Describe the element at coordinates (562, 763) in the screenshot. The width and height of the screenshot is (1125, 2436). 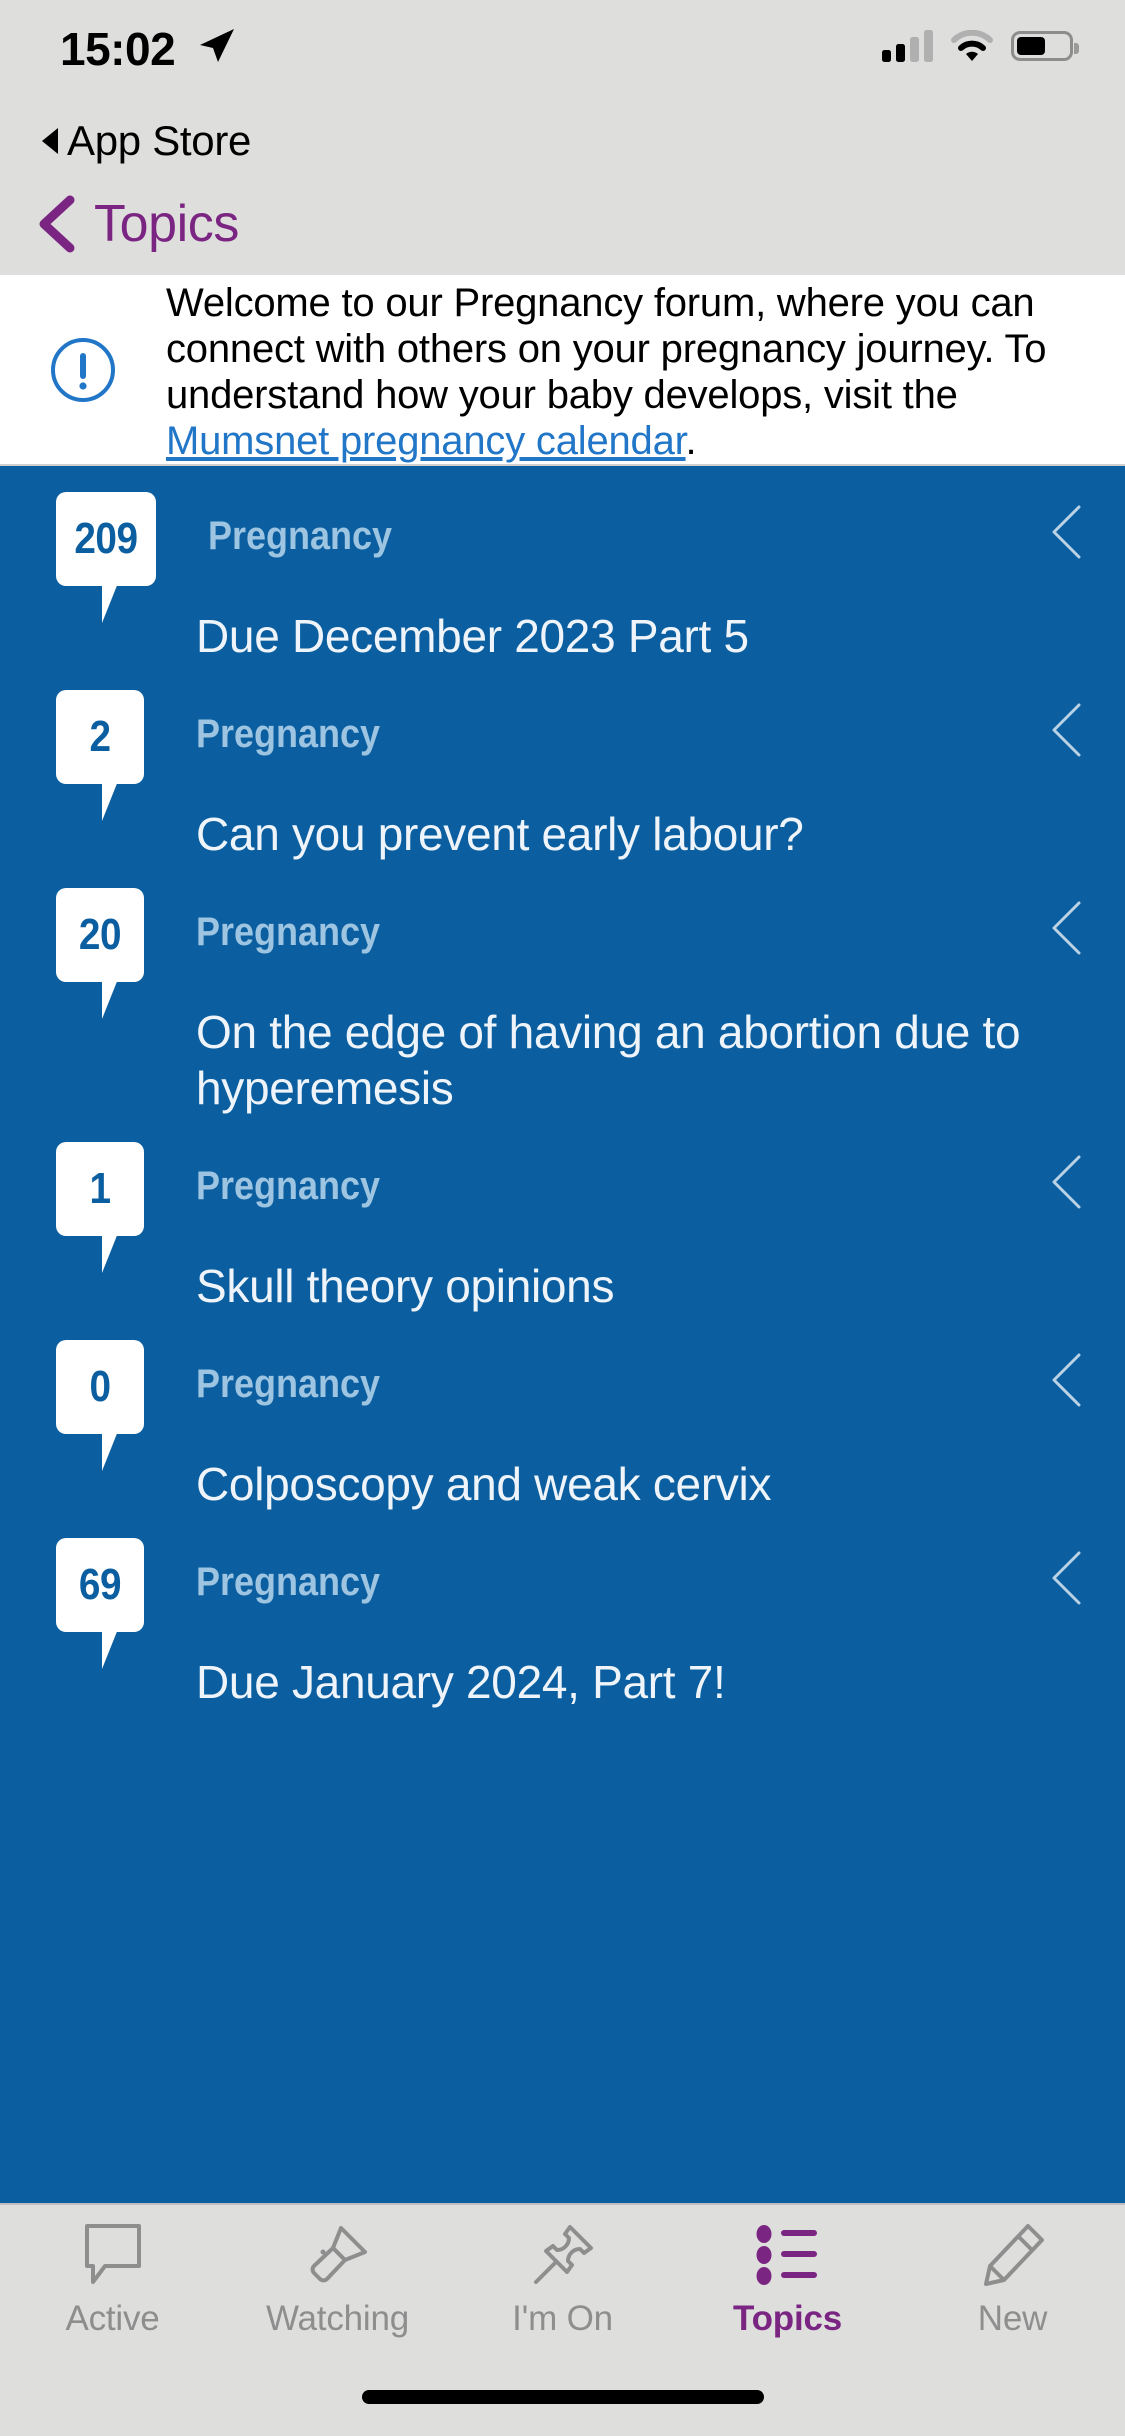
I see `thread-row: 2 Pregnancy Can you prevent early labour?` at that location.